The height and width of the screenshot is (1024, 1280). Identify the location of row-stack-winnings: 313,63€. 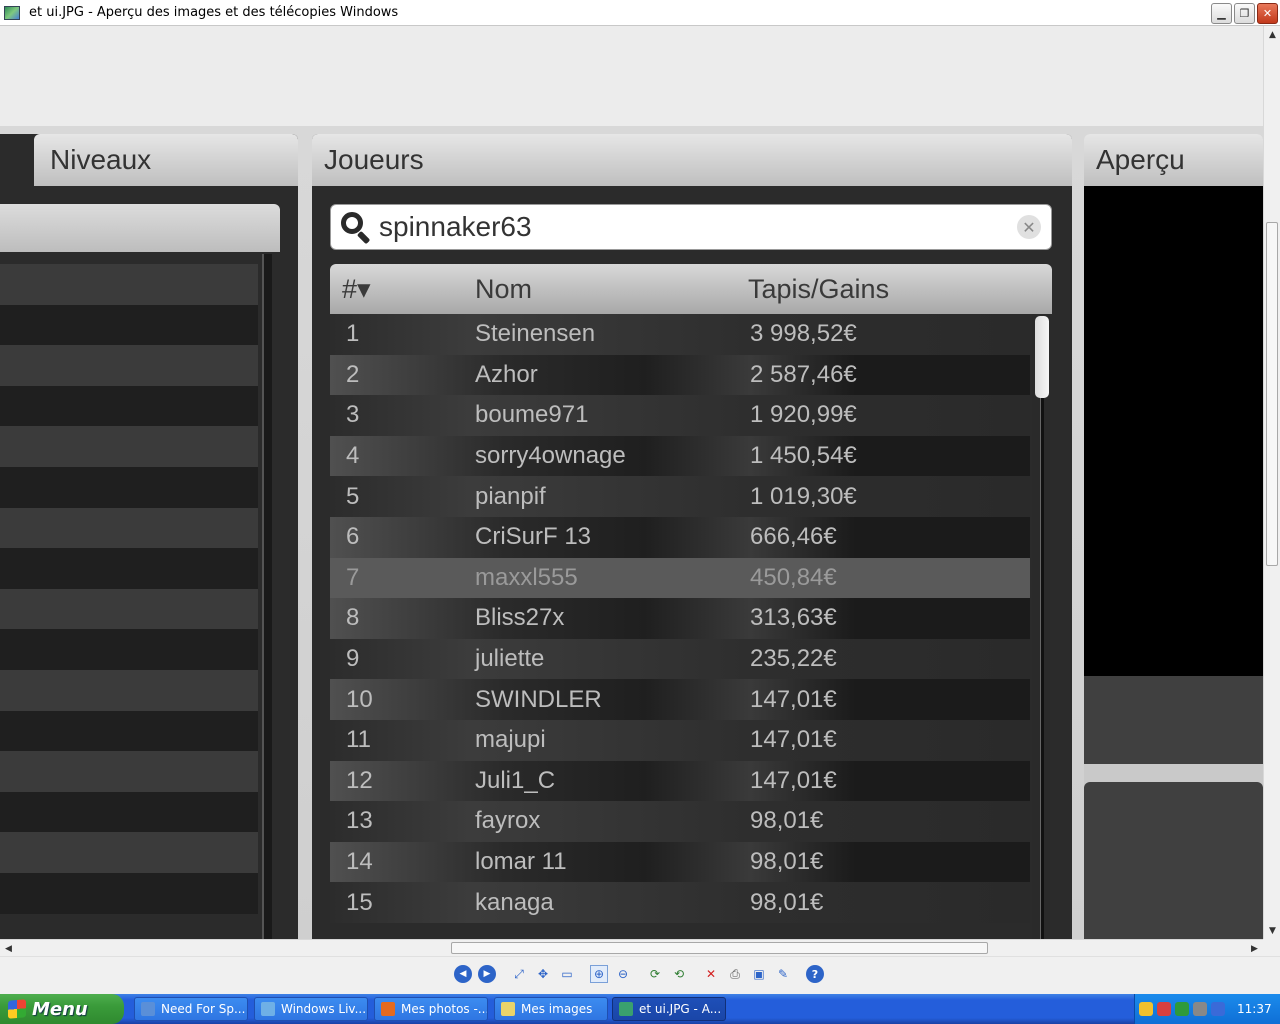
(793, 618).